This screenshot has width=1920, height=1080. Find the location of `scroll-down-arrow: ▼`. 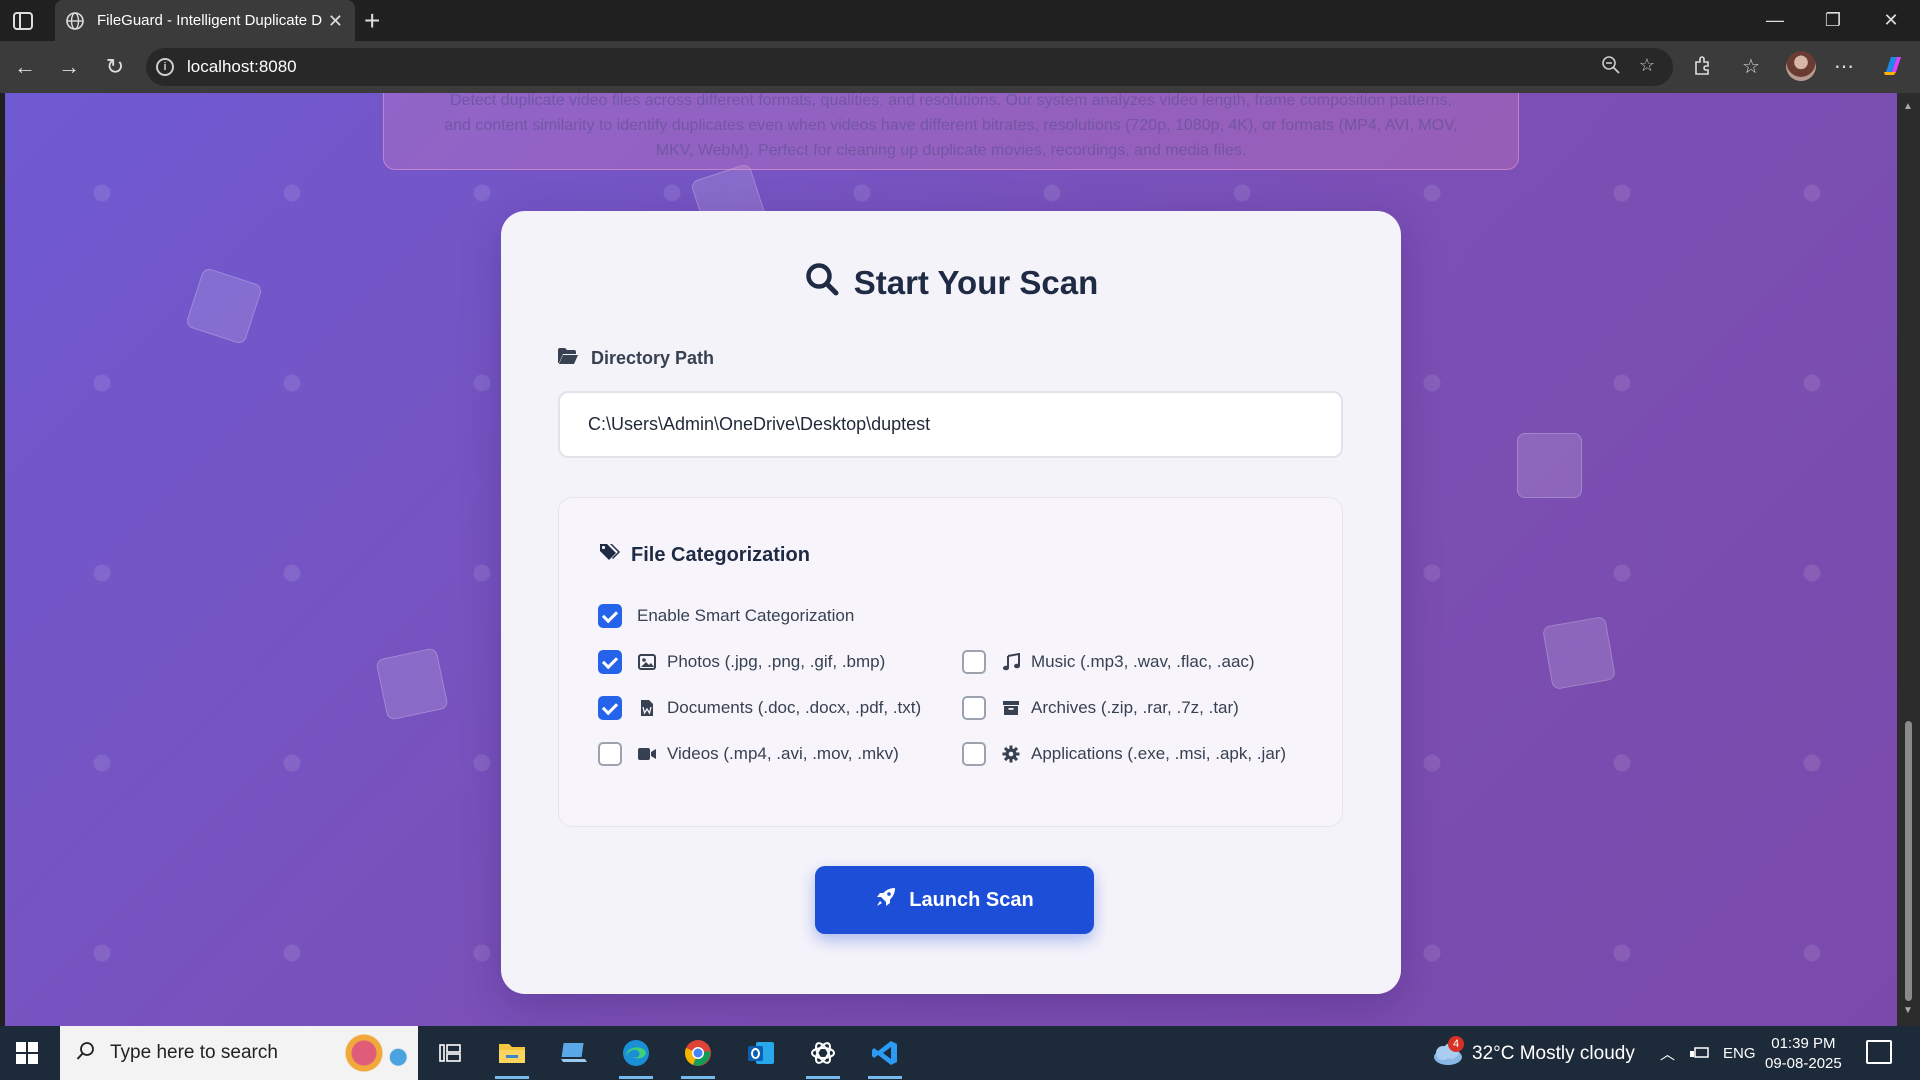

scroll-down-arrow: ▼ is located at coordinates (1908, 1010).